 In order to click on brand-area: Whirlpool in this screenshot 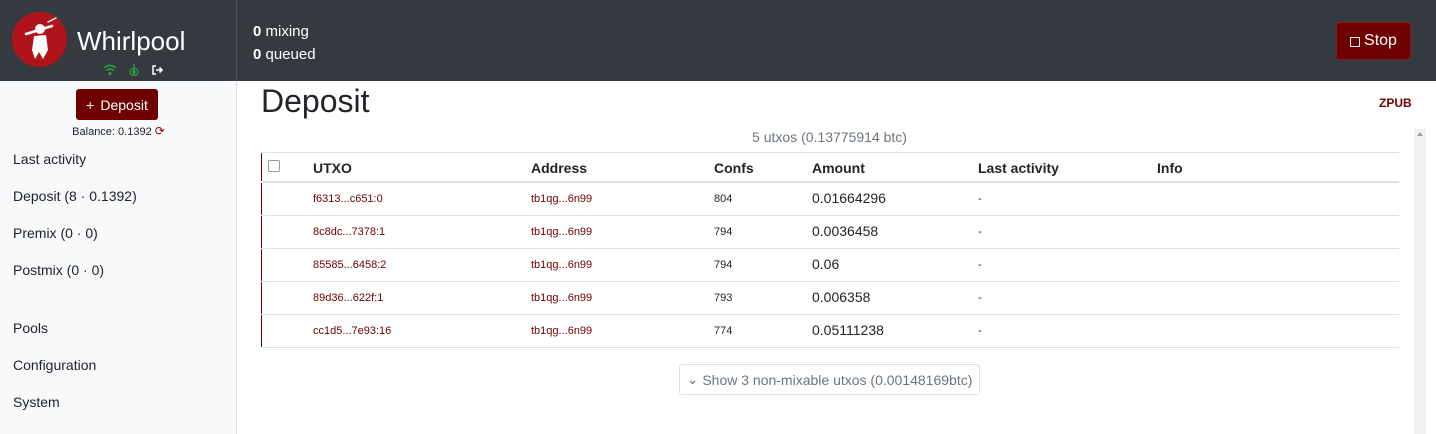, I will do `click(118, 40)`.